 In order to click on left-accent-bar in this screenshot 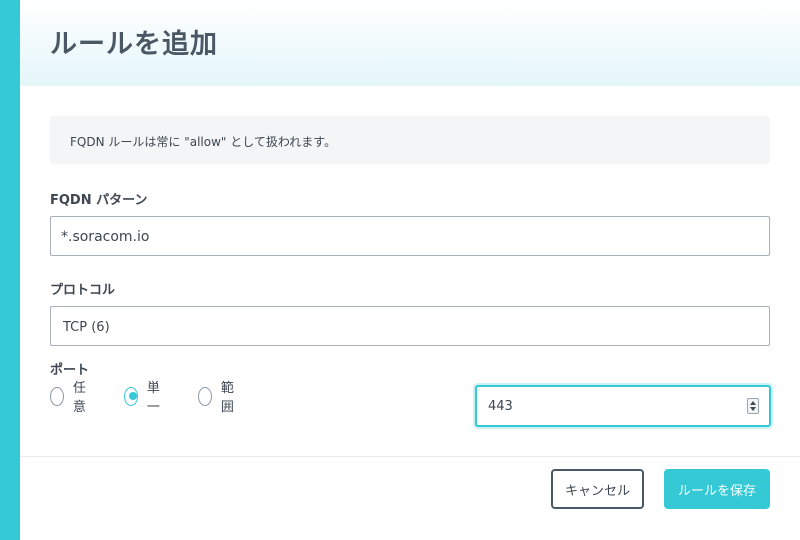, I will do `click(10, 270)`.